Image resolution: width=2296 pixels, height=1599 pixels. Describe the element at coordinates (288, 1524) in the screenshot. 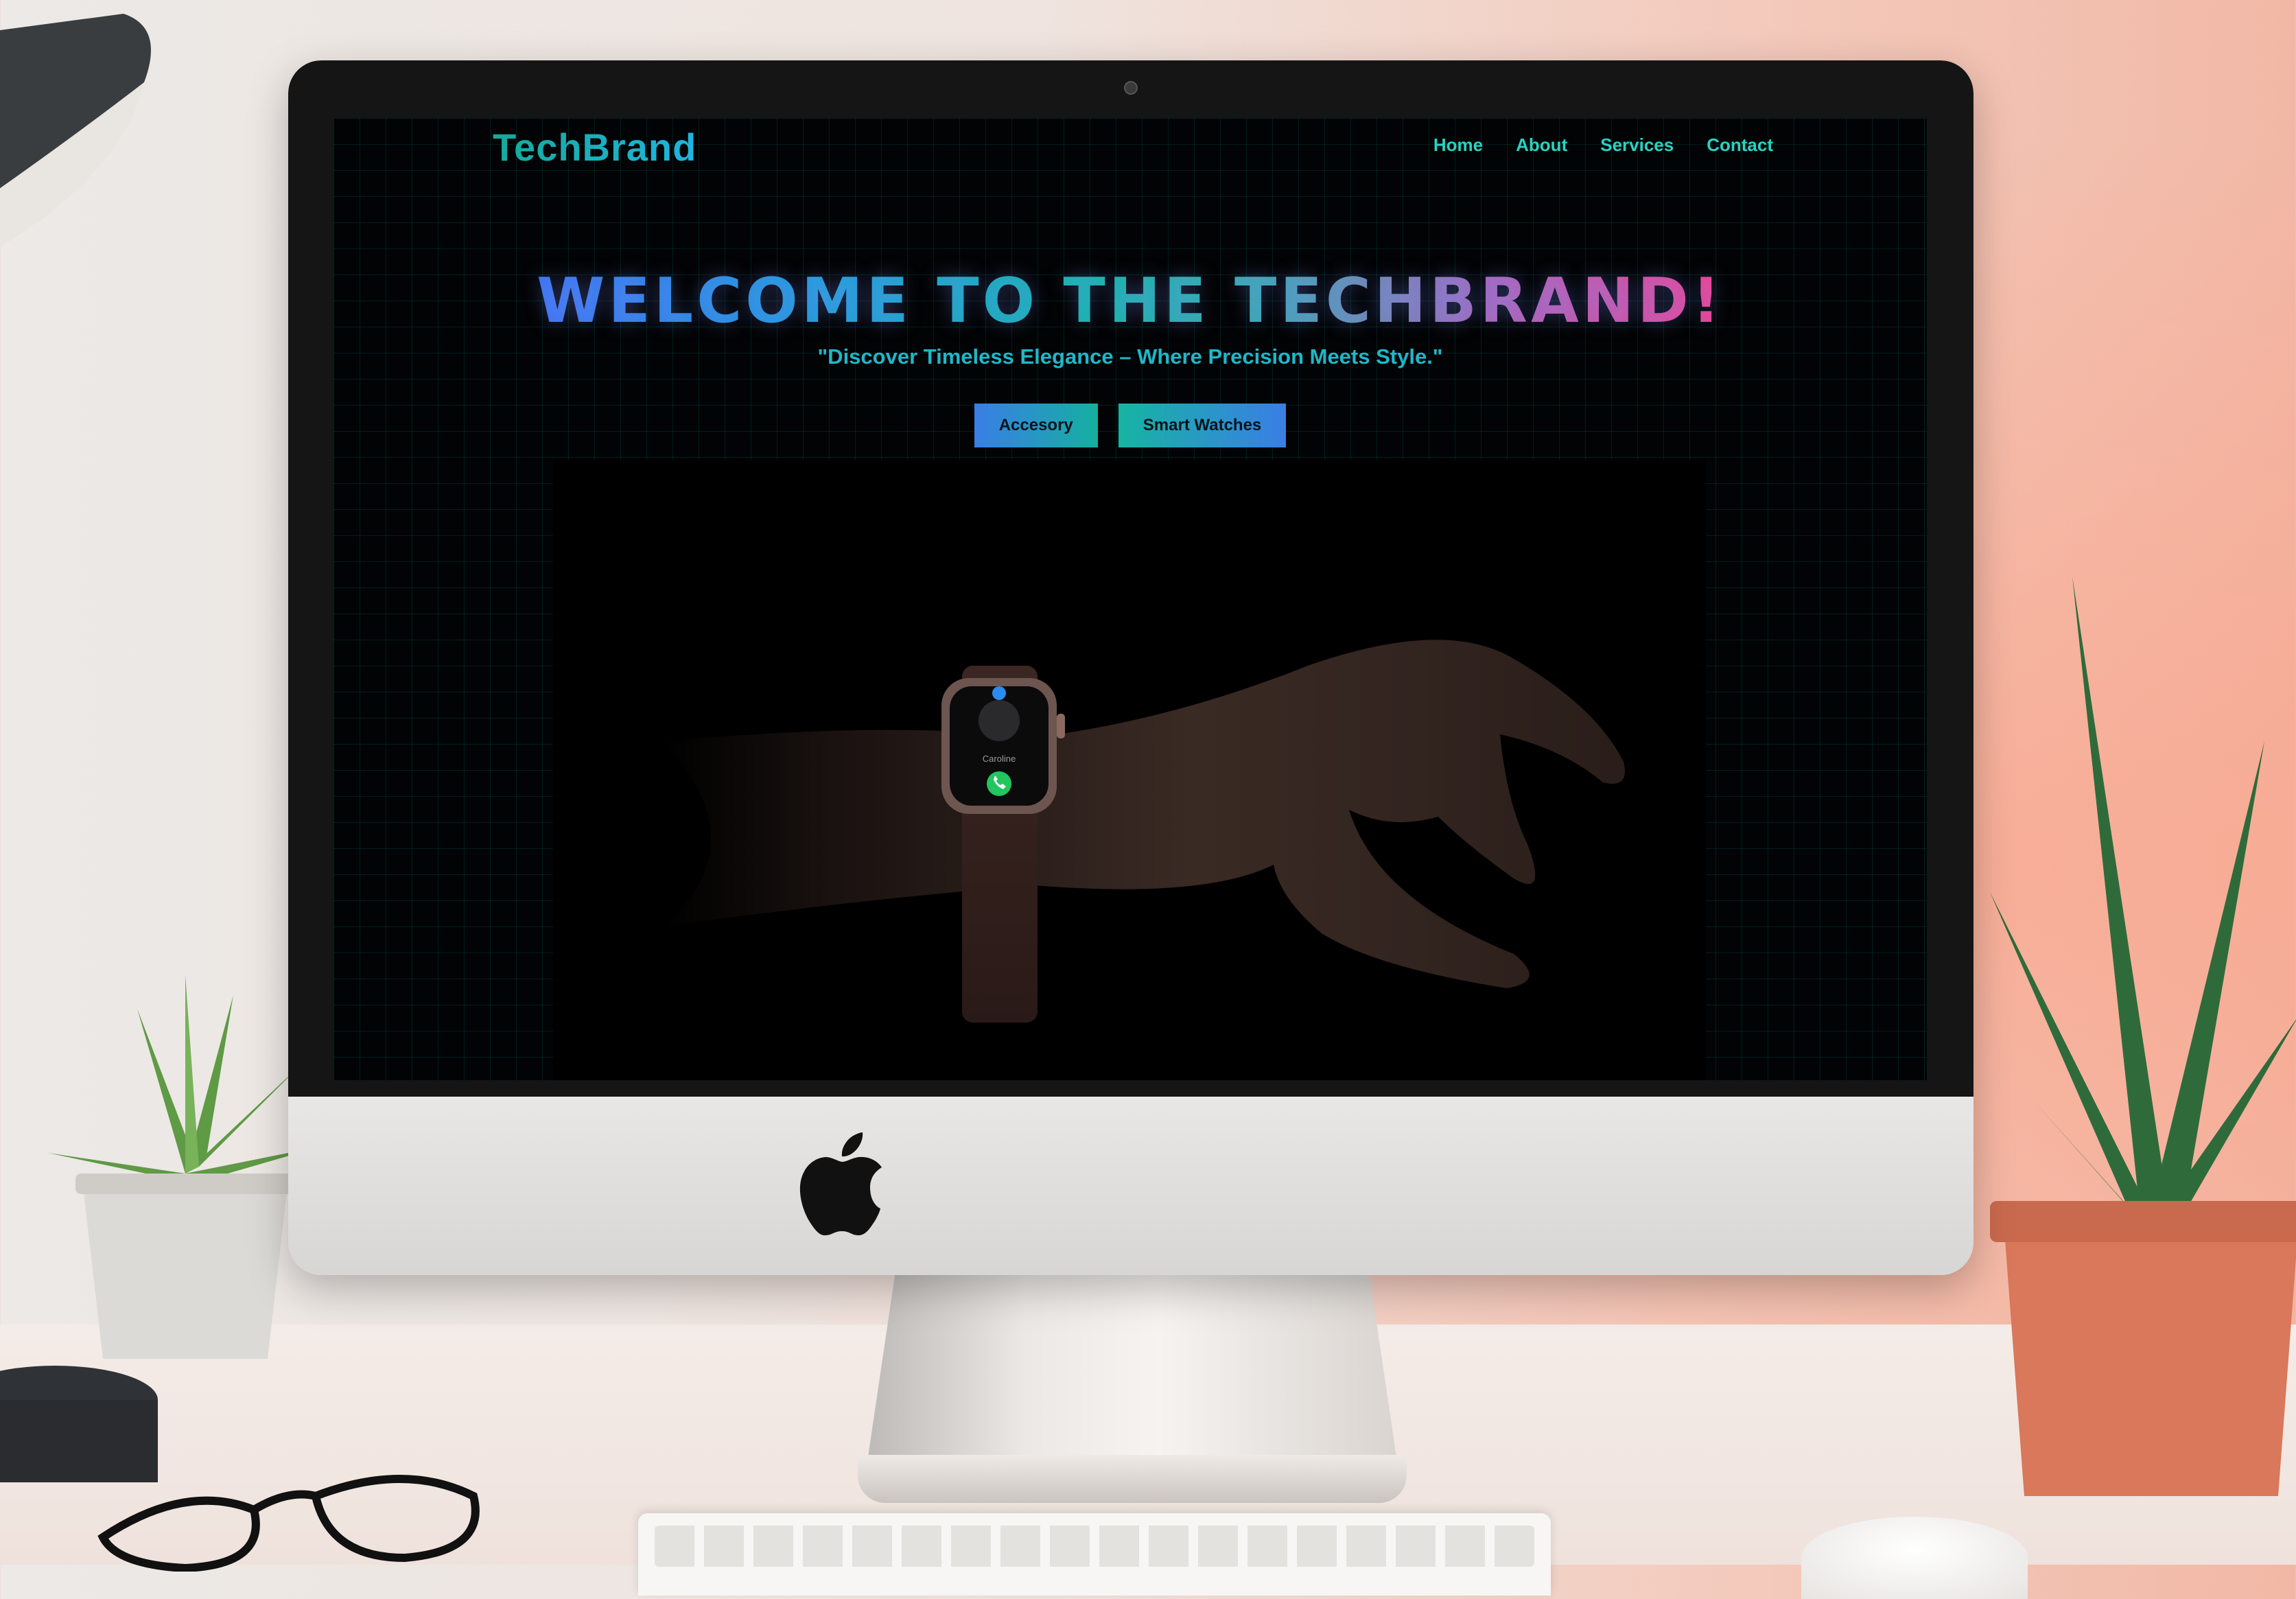

I see `eyeglasses-icon` at that location.